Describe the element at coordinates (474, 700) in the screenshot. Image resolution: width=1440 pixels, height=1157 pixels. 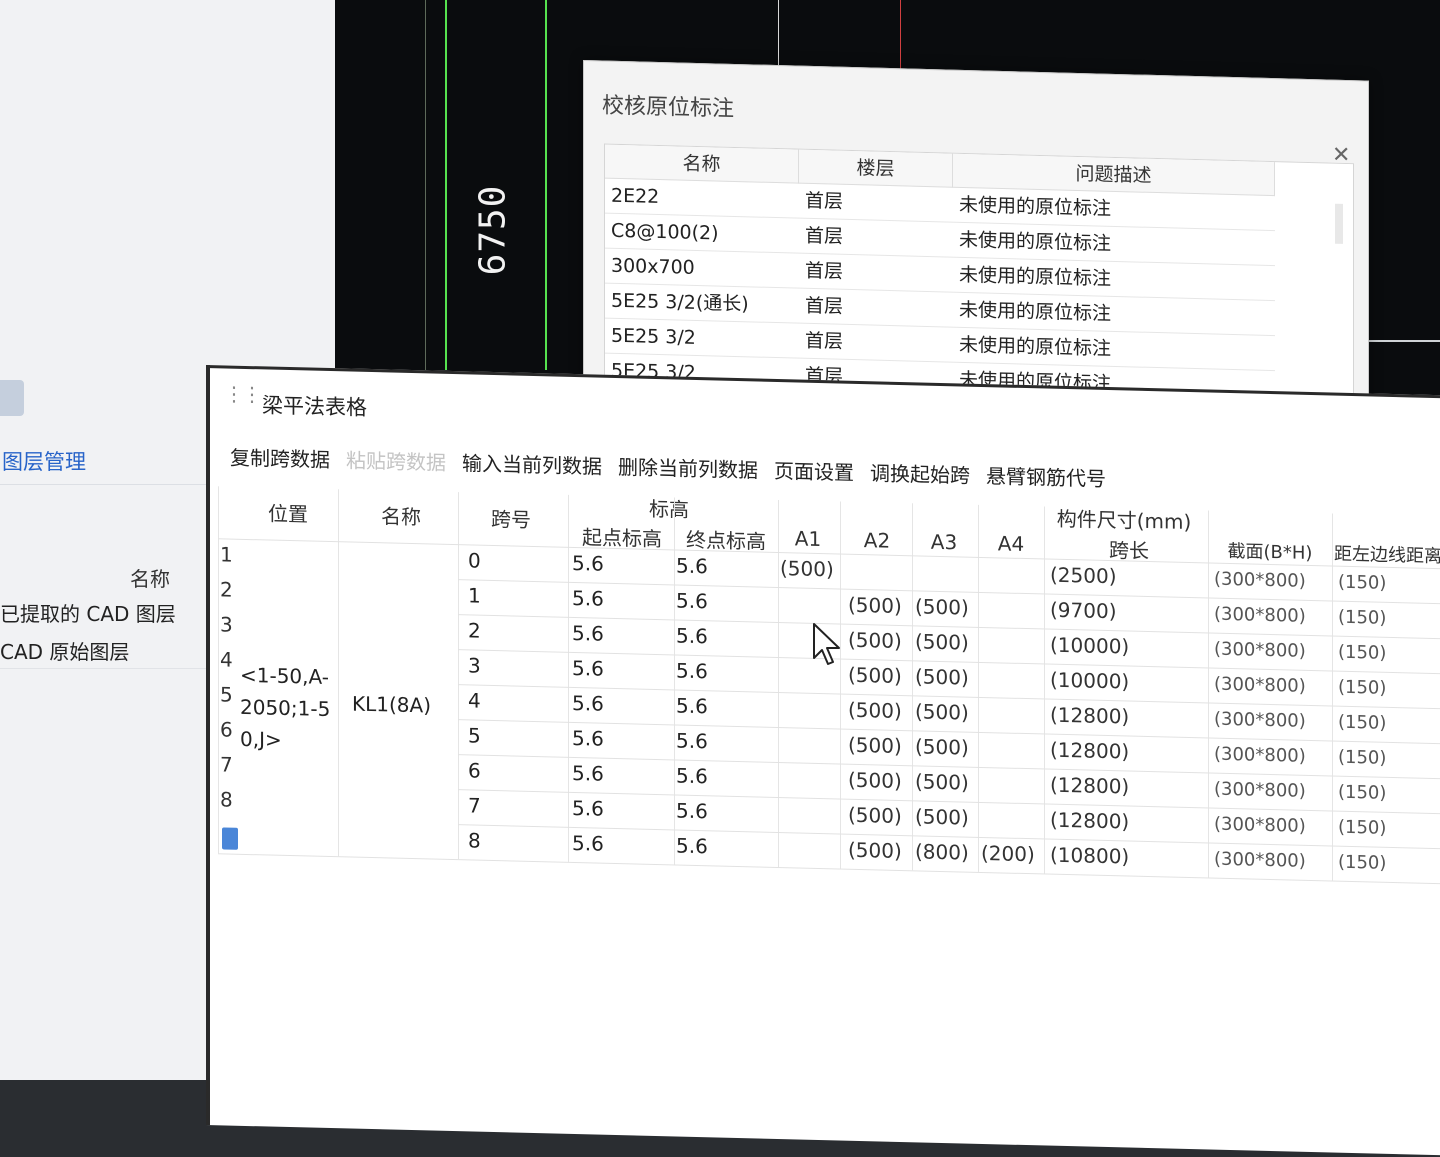
I see `cell-span-number: 4` at that location.